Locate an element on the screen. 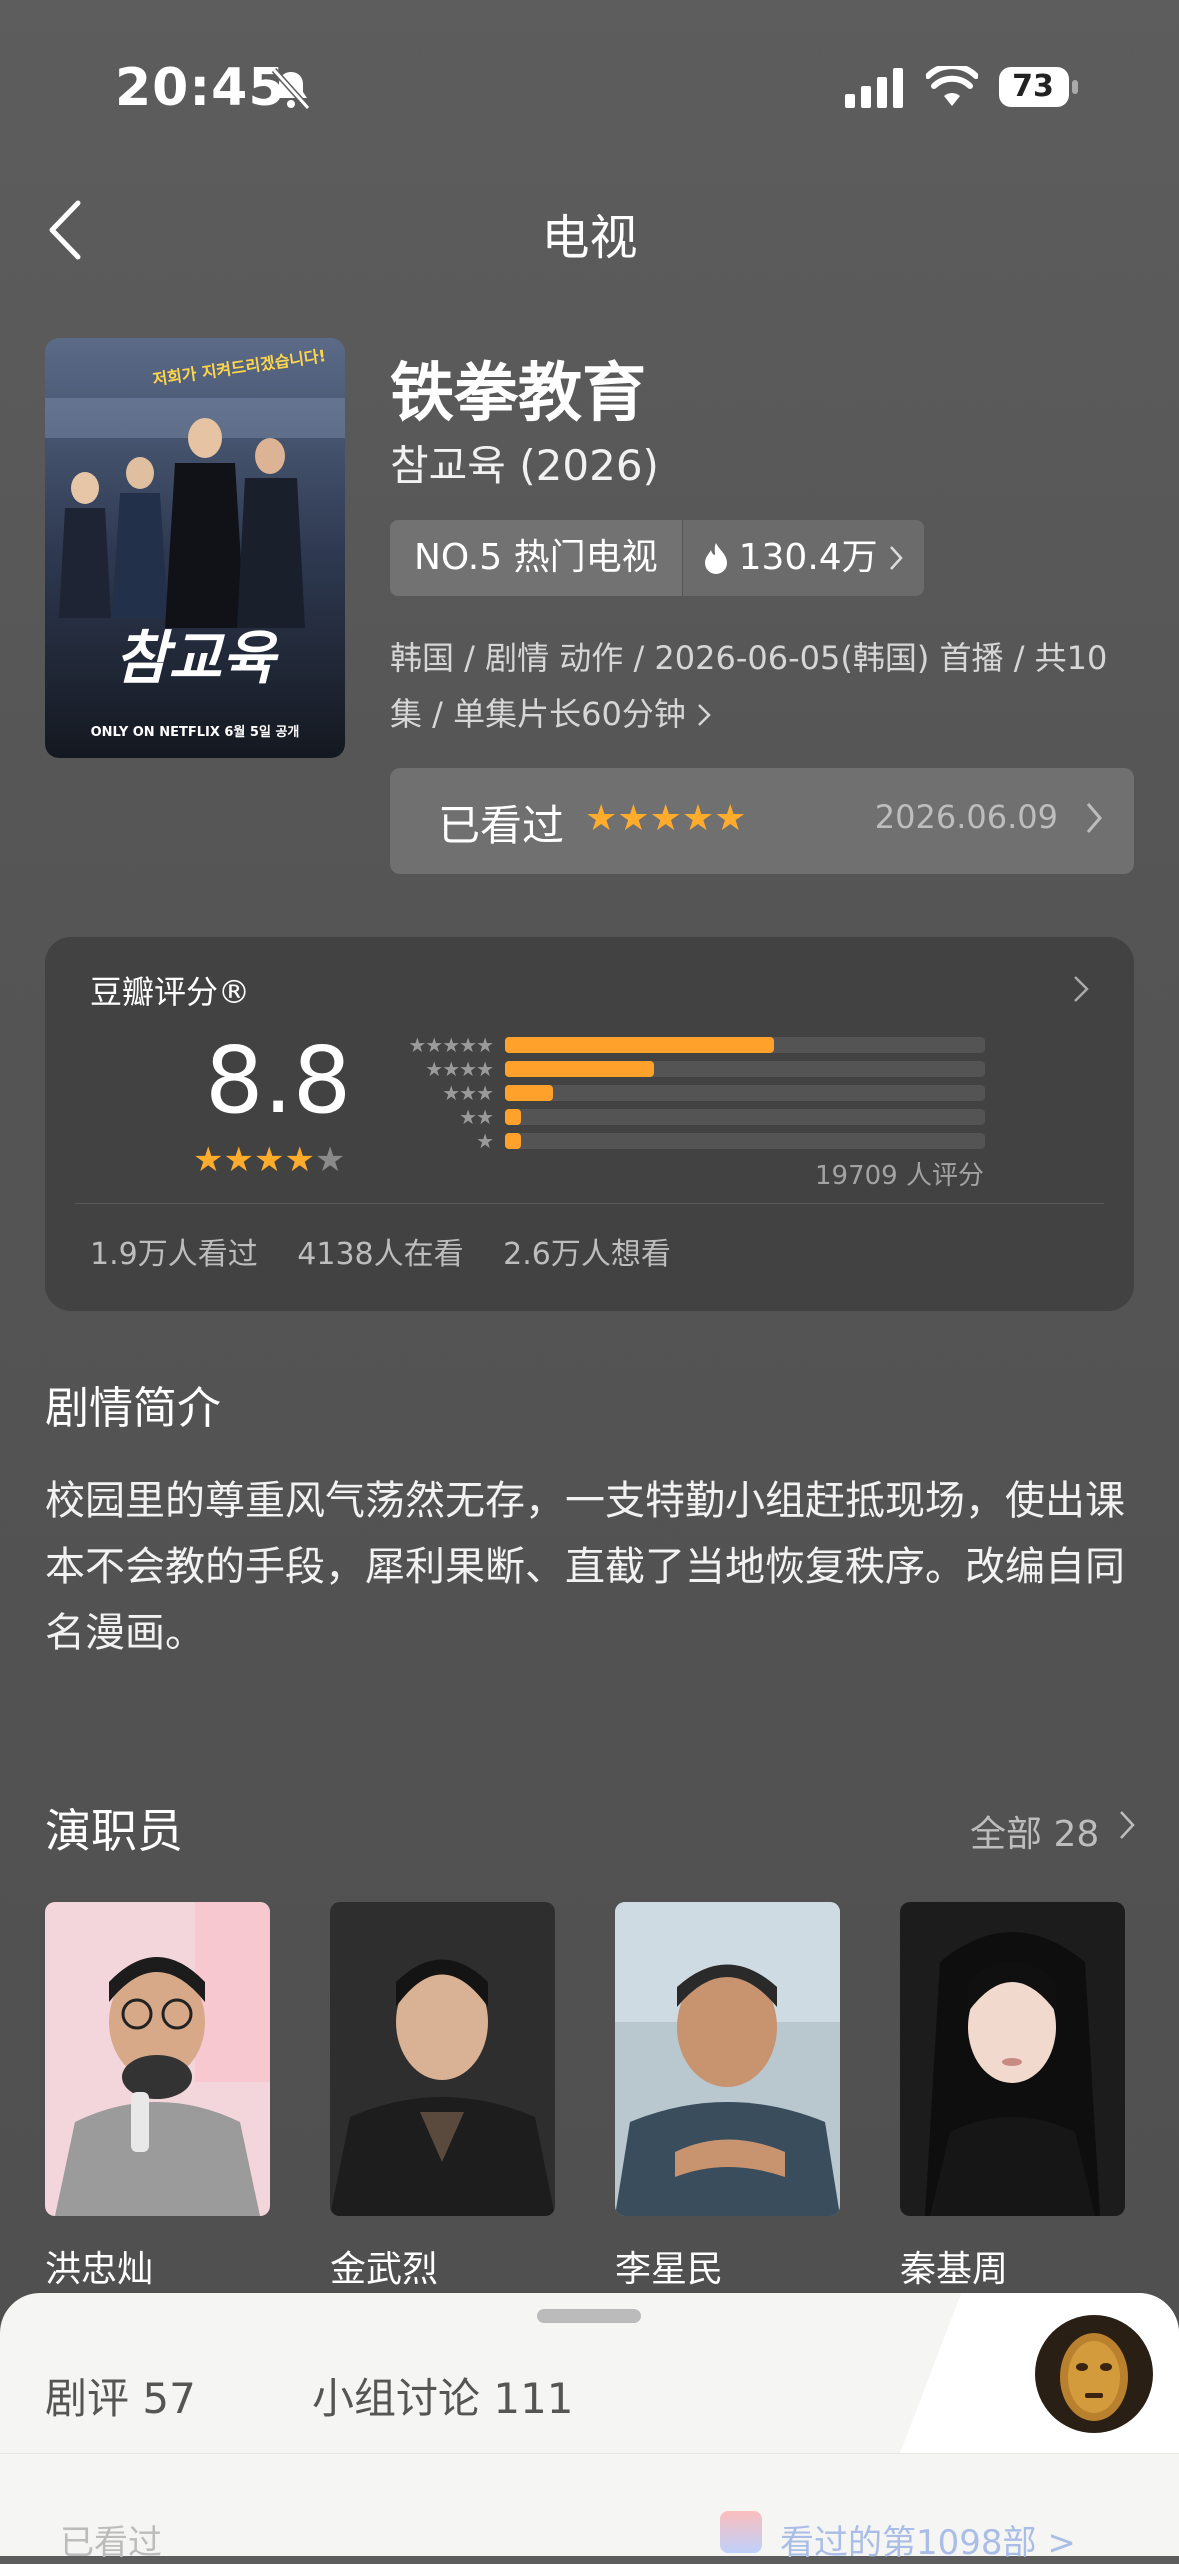 The image size is (1179, 2564). rating-full-stars: ★★★★ is located at coordinates (254, 1160).